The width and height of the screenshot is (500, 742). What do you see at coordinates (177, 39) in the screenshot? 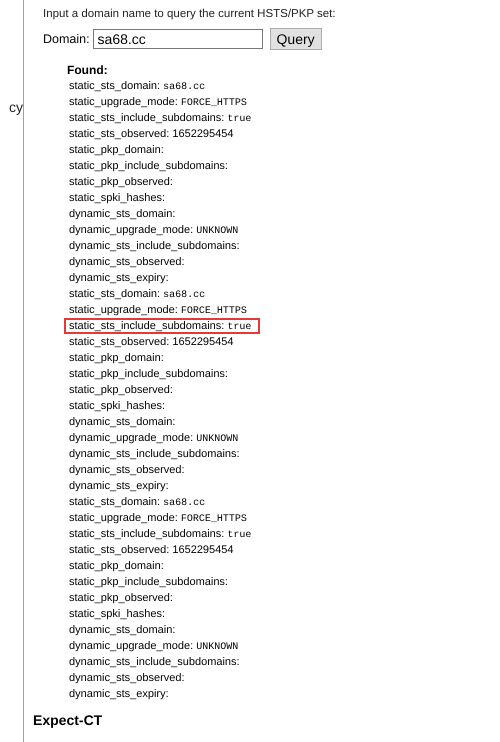
I see `domain-field: sa68.cc` at bounding box center [177, 39].